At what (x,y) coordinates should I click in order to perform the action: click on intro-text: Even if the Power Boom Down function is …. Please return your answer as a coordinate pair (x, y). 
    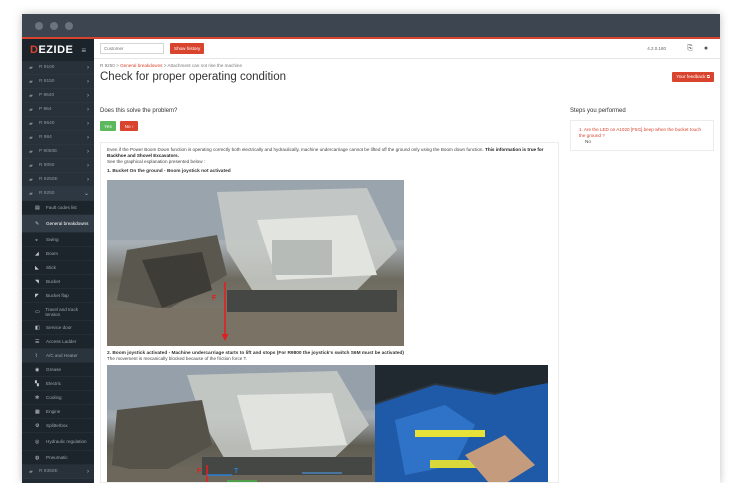
    Looking at the image, I should click on (329, 153).